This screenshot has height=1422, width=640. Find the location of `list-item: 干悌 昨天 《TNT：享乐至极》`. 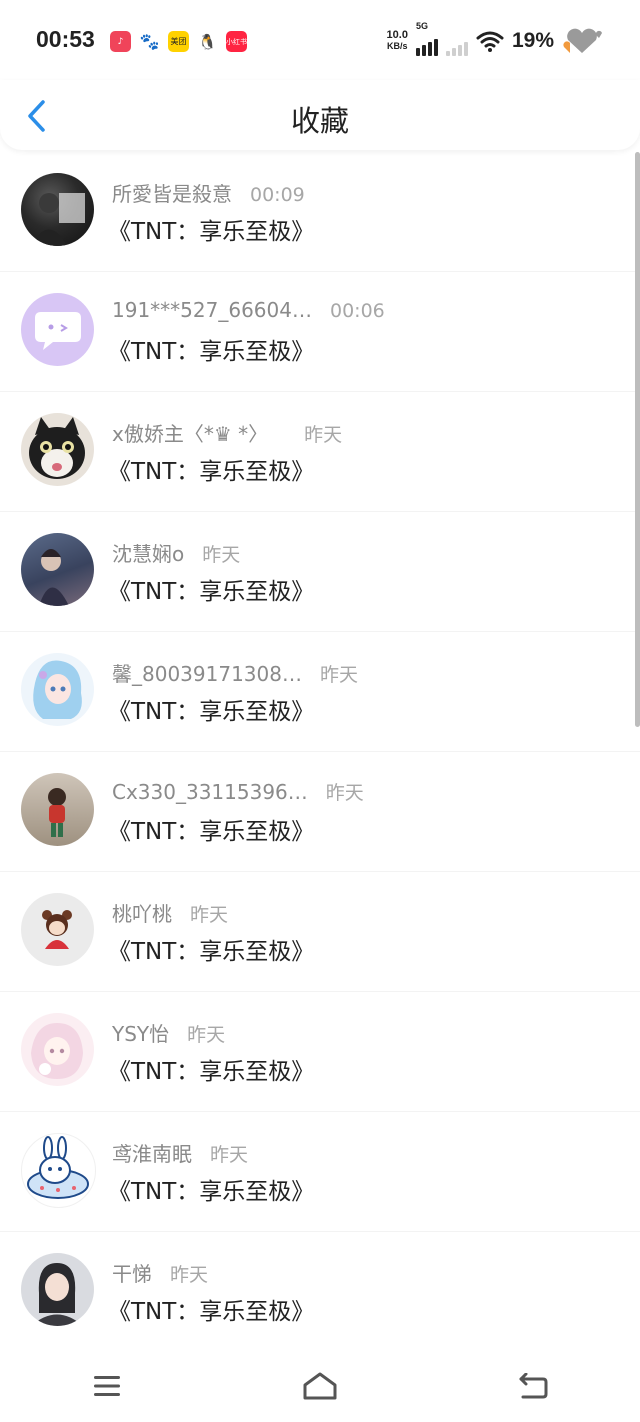

list-item: 干悌 昨天 《TNT：享乐至极》 is located at coordinates (320, 1291).